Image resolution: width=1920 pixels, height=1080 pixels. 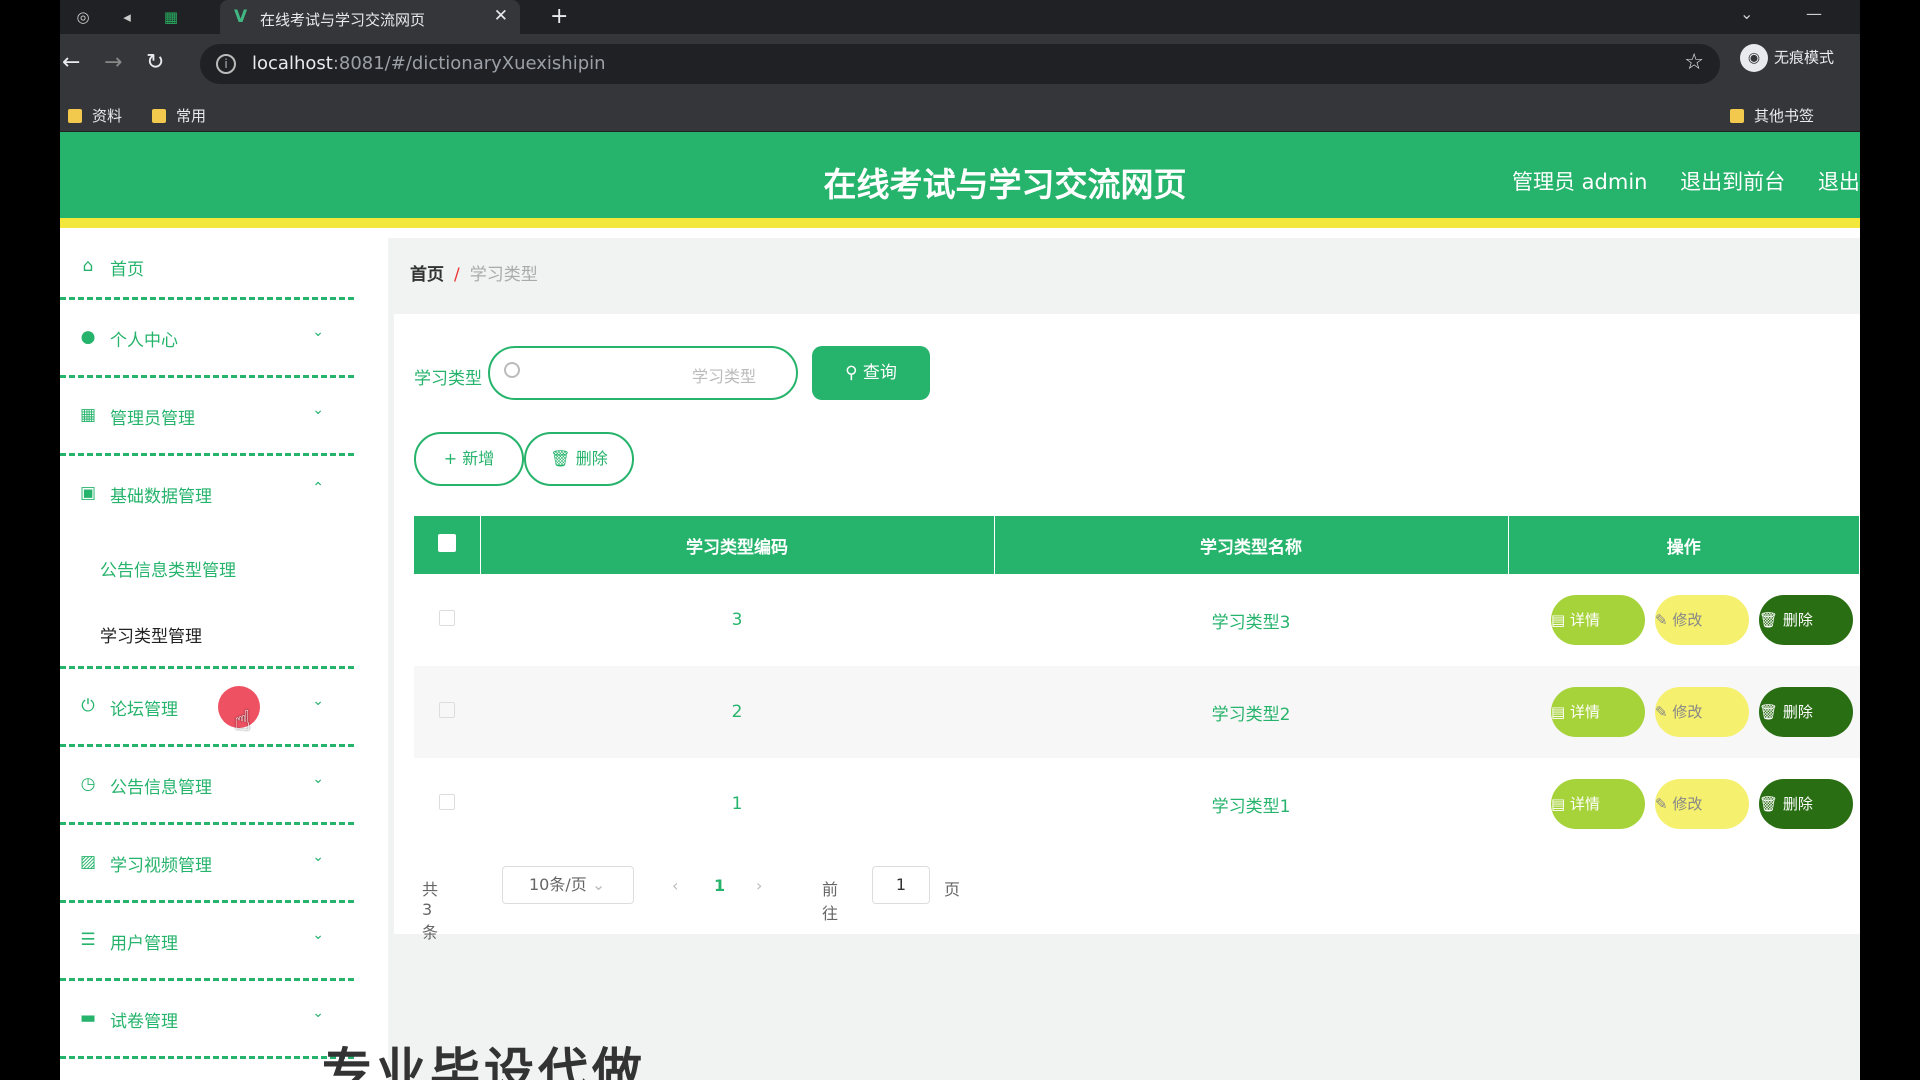 What do you see at coordinates (1754, 58) in the screenshot?
I see `incognito-icon: ◉` at bounding box center [1754, 58].